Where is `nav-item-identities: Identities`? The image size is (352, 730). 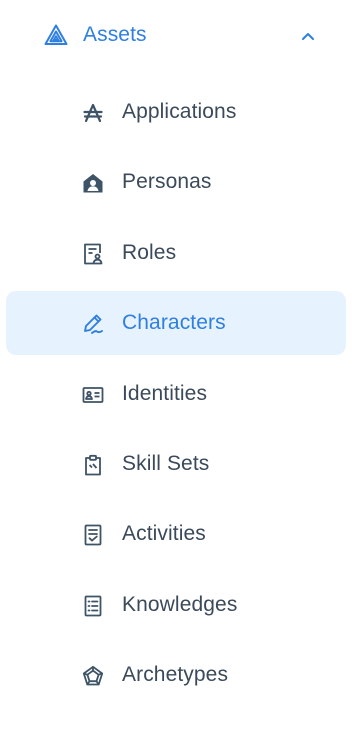 nav-item-identities: Identities is located at coordinates (176, 394).